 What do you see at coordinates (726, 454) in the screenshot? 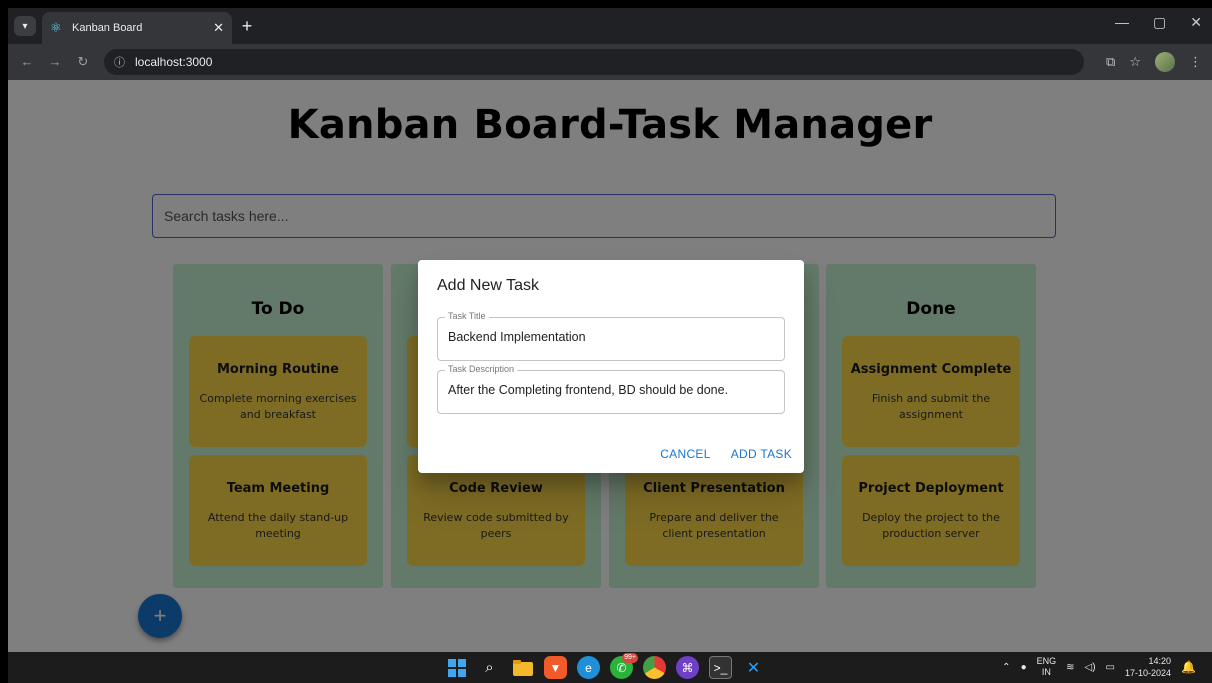
I see `dialog-actions: CANCEL ADD TASK` at bounding box center [726, 454].